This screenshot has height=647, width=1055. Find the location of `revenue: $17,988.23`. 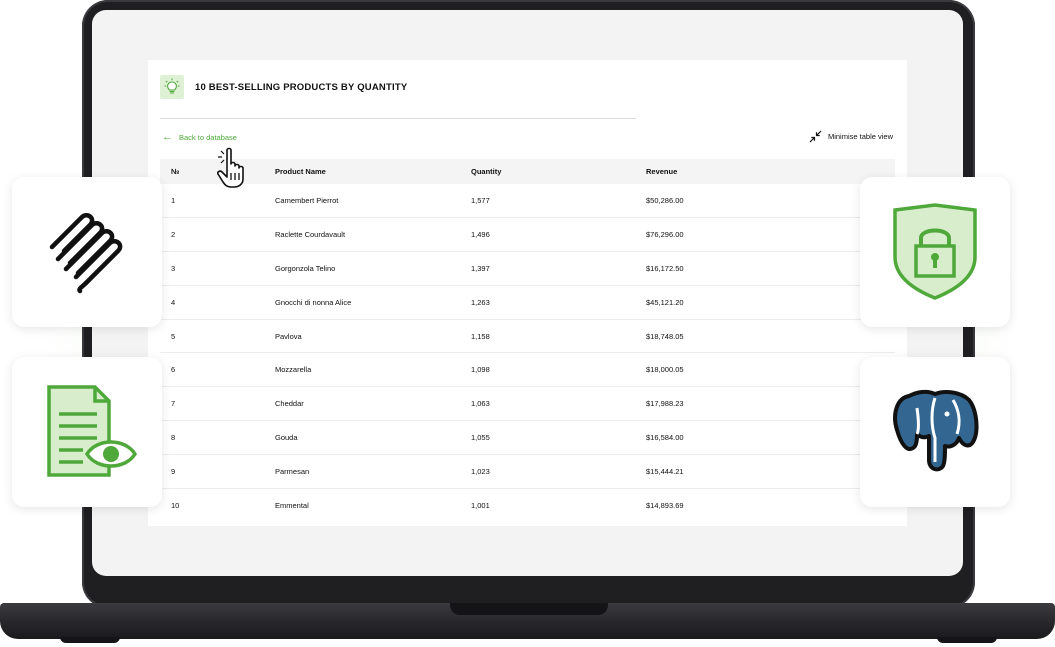

revenue: $17,988.23 is located at coordinates (770, 404).